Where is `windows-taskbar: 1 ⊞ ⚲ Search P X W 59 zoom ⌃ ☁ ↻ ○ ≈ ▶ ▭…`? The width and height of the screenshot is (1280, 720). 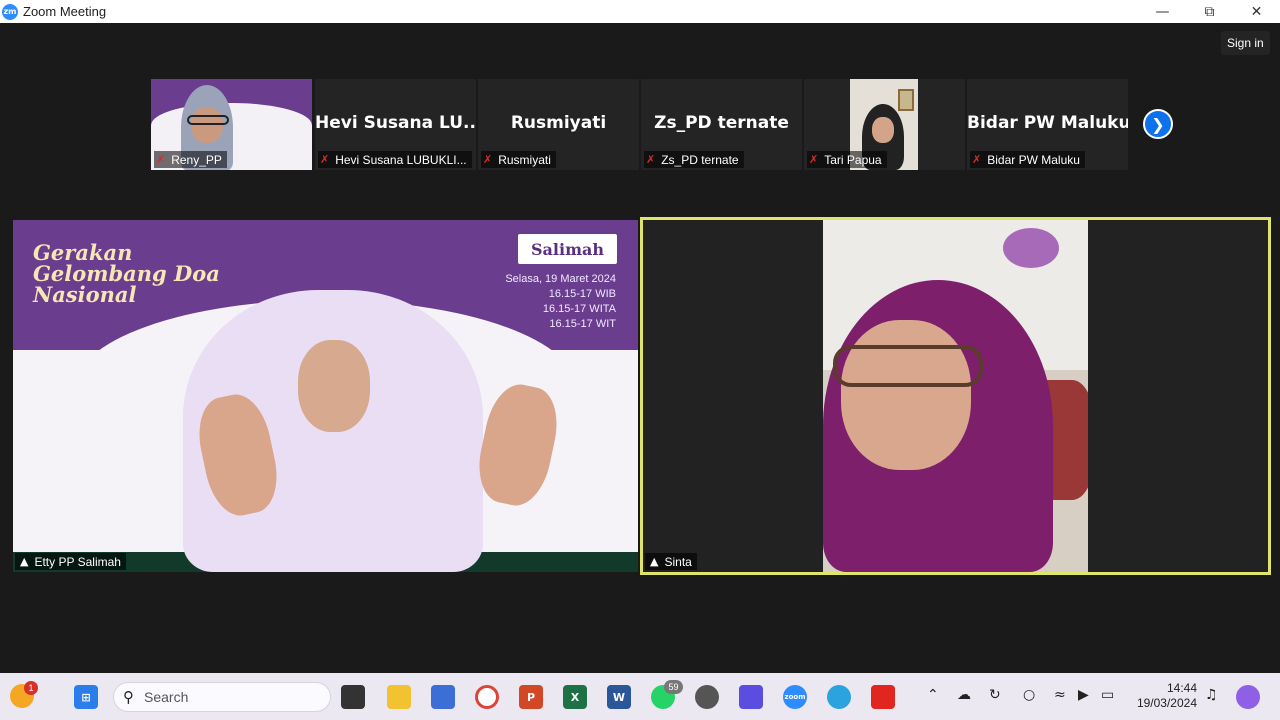
windows-taskbar: 1 ⊞ ⚲ Search P X W 59 zoom ⌃ ☁ ↻ ○ ≈ ▶ ▭… is located at coordinates (640, 696).